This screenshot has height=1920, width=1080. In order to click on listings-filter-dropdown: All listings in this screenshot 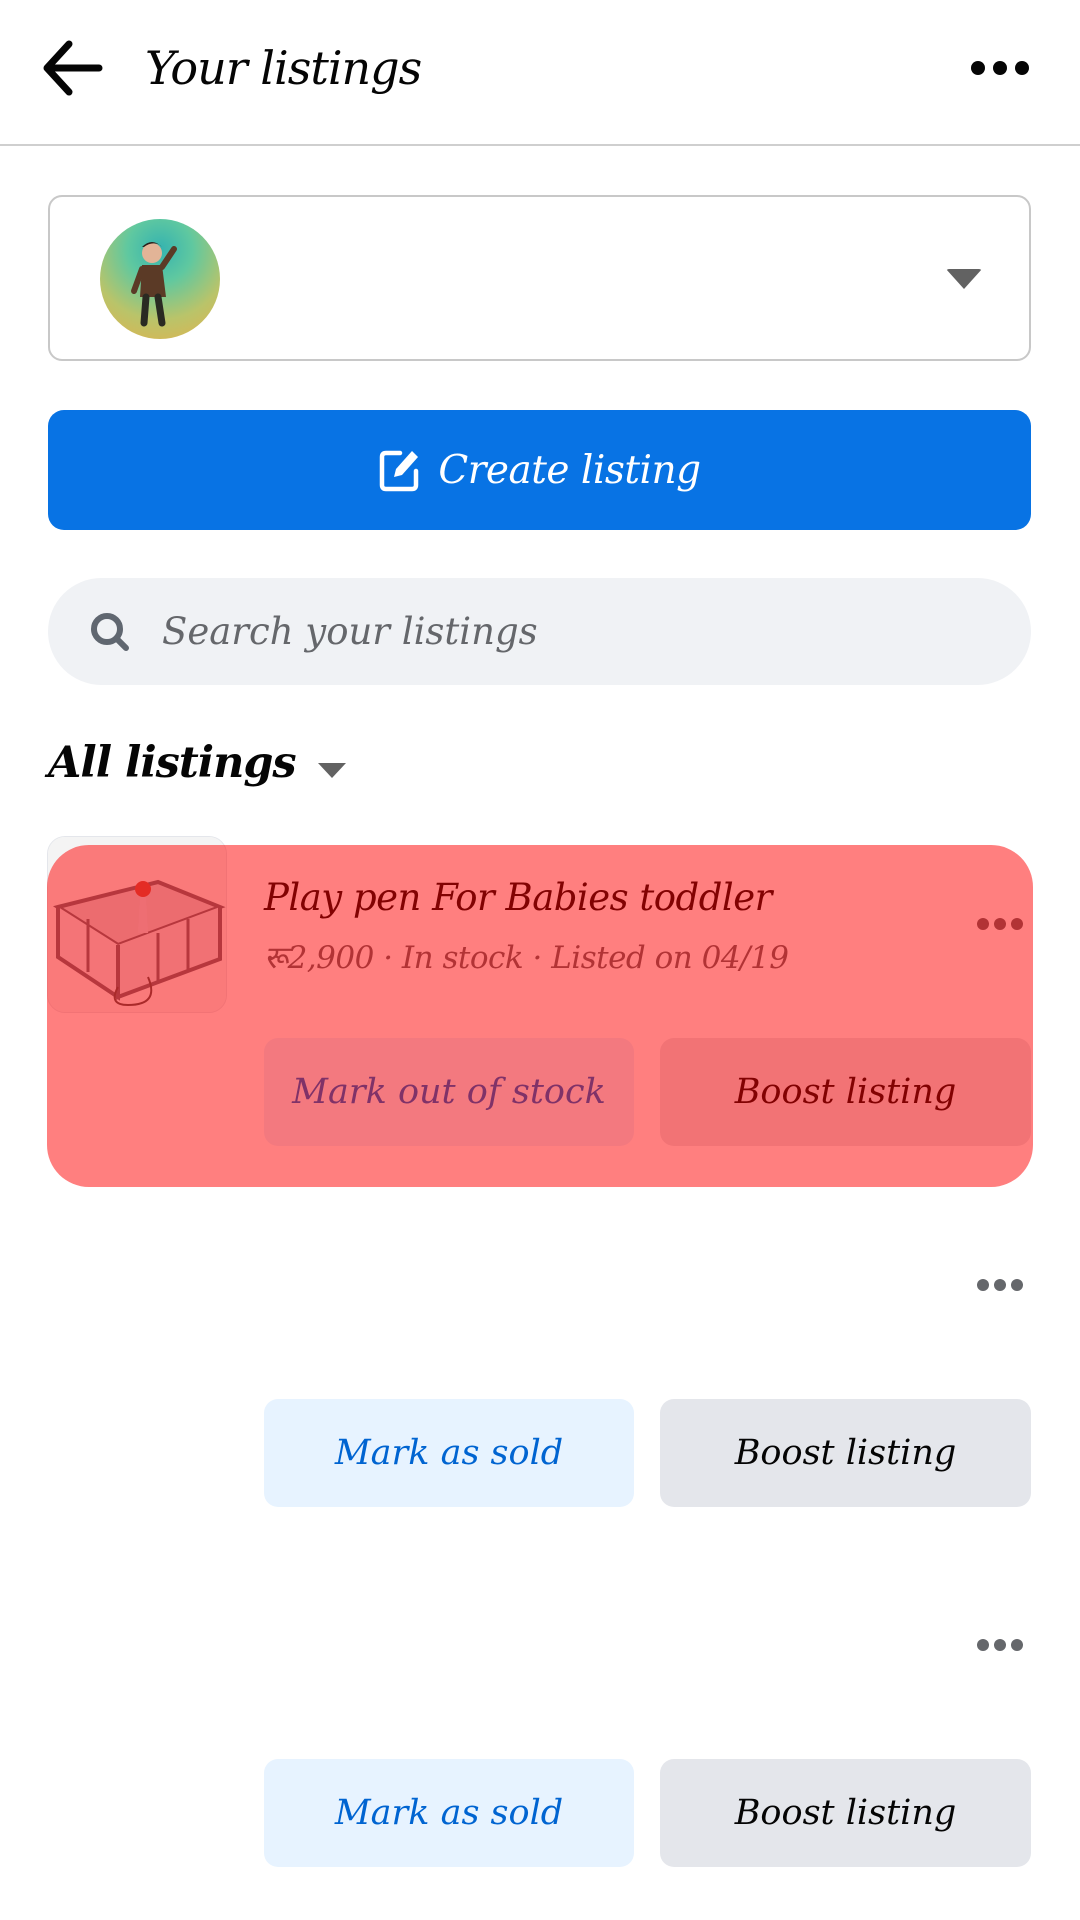, I will do `click(197, 763)`.